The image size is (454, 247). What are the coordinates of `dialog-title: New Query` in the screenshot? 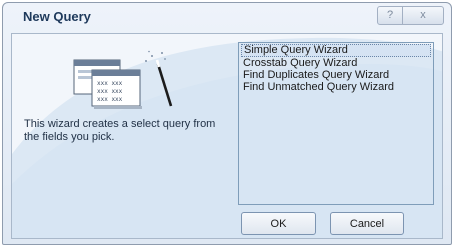 It's located at (57, 16).